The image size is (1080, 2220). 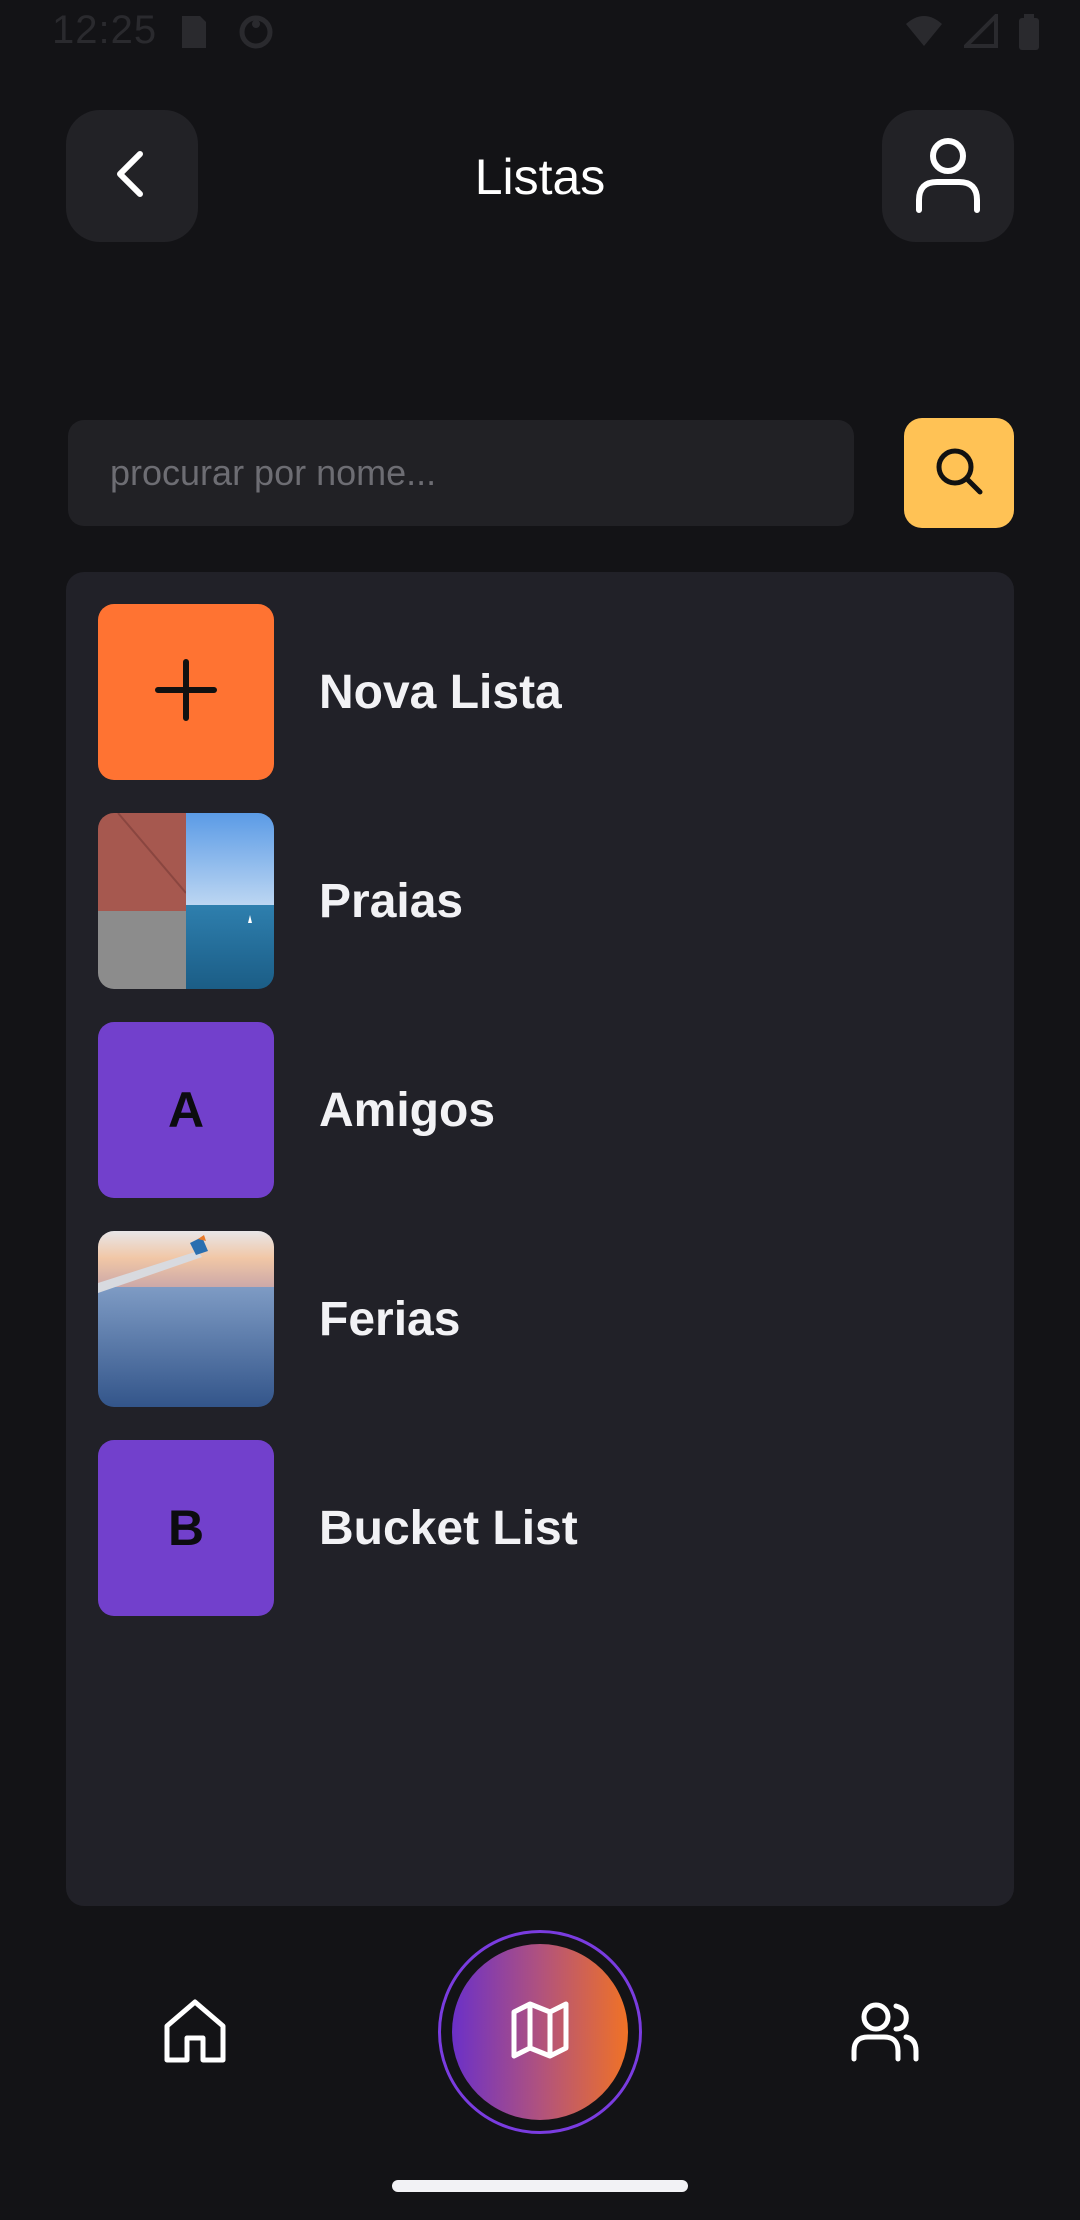 I want to click on thumbnail-letter: A, so click(x=186, y=1110).